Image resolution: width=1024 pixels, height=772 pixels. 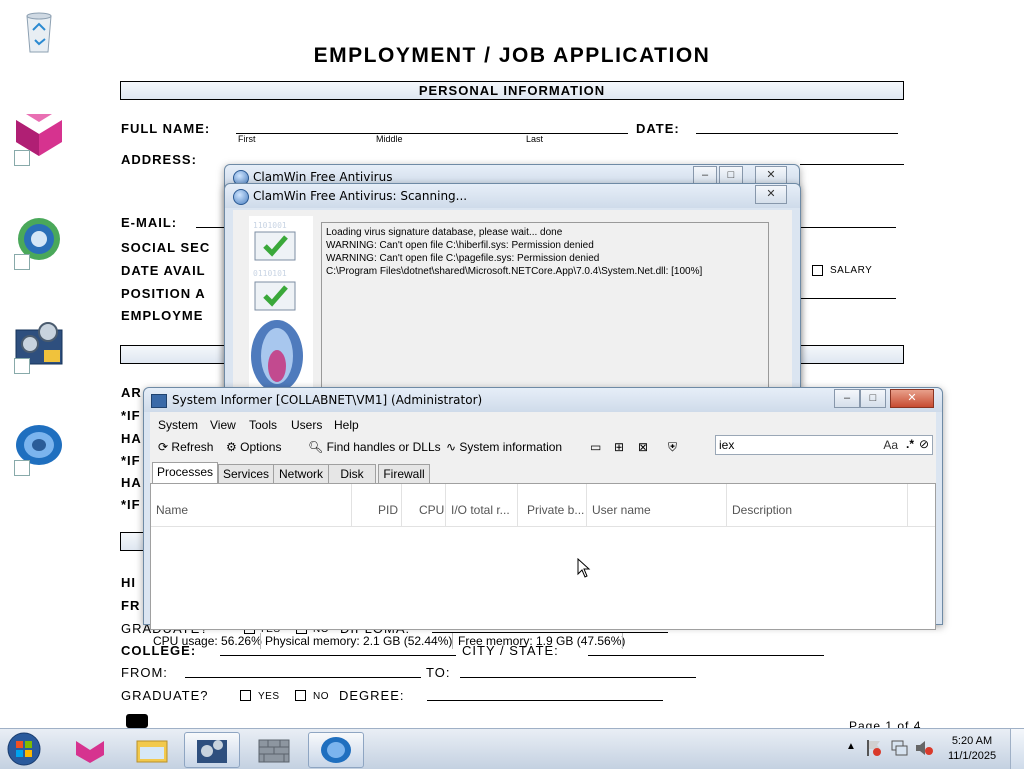 I want to click on label-from: FROM:, so click(x=144, y=672).